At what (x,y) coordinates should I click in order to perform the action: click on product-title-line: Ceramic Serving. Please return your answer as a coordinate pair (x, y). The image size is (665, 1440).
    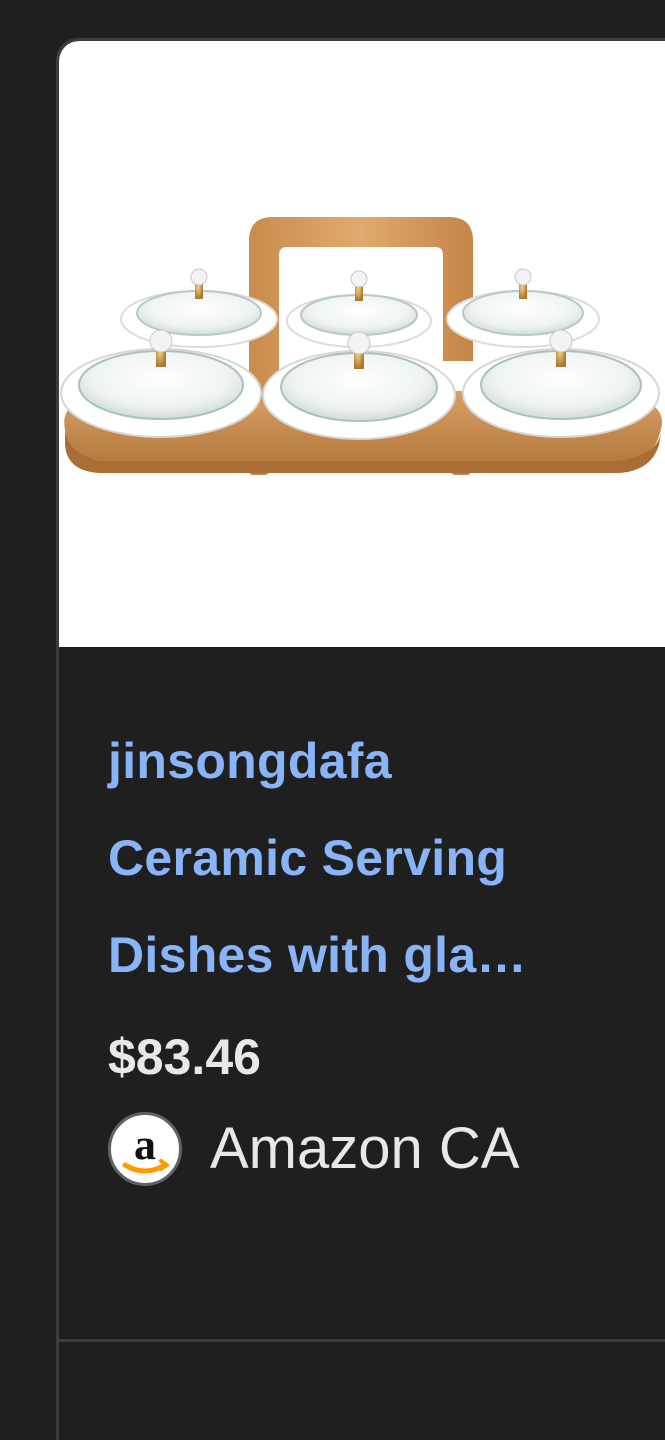
    Looking at the image, I should click on (368, 858).